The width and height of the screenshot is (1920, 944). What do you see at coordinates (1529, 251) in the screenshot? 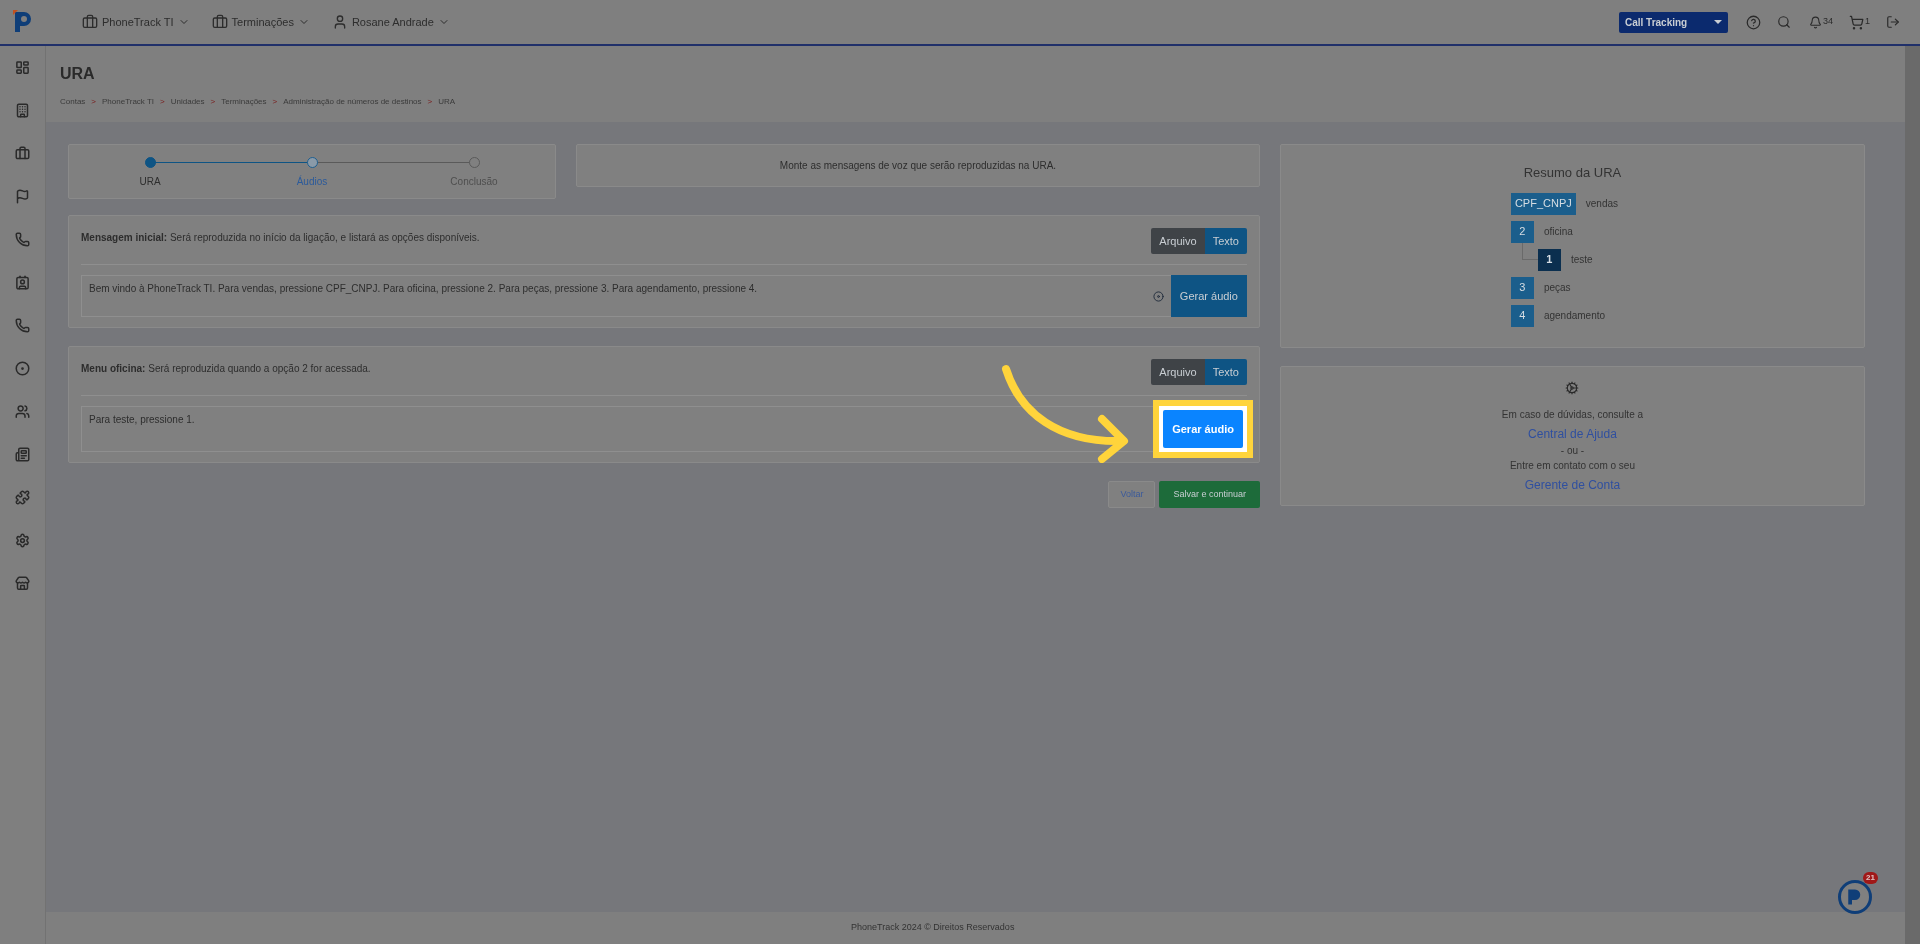
I see `tree-connector` at bounding box center [1529, 251].